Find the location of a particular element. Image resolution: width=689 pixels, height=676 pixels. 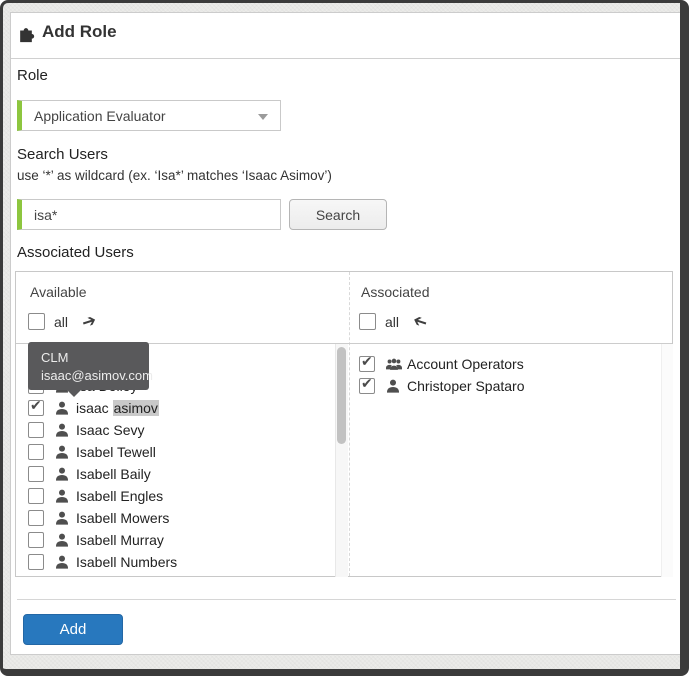

available-scrollbar-thumb is located at coordinates (341, 395).